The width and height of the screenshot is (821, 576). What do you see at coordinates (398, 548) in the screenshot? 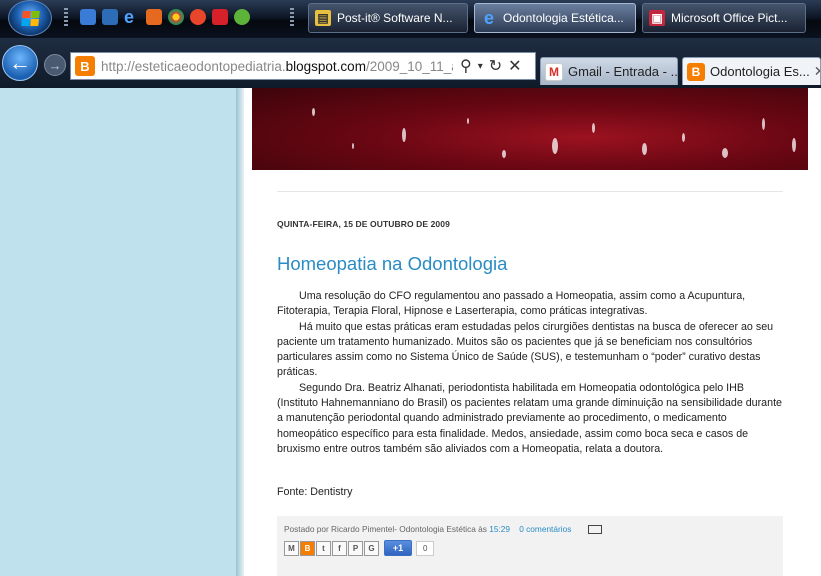
I see `google-plusone-button: +1` at bounding box center [398, 548].